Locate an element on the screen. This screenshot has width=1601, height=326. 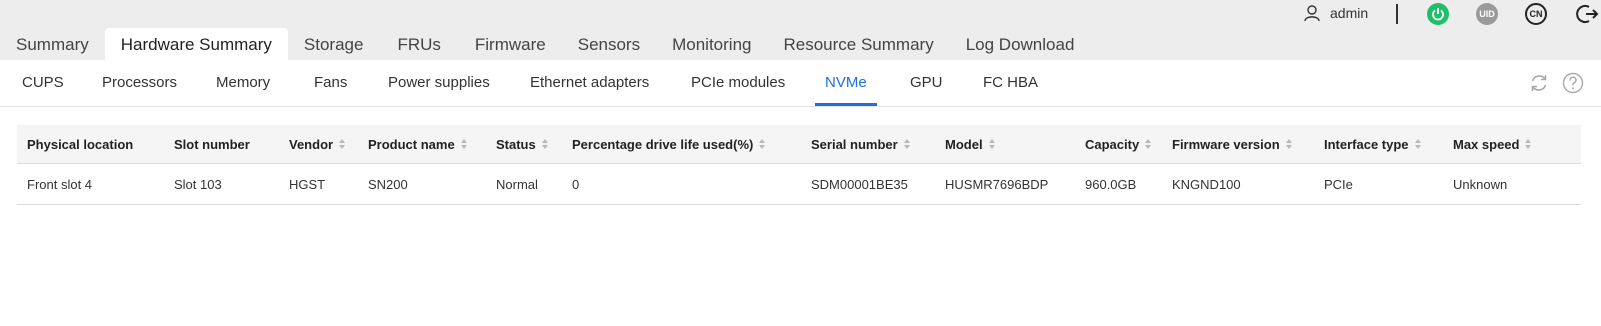
column-header-vendor: Vendor is located at coordinates (317, 144).